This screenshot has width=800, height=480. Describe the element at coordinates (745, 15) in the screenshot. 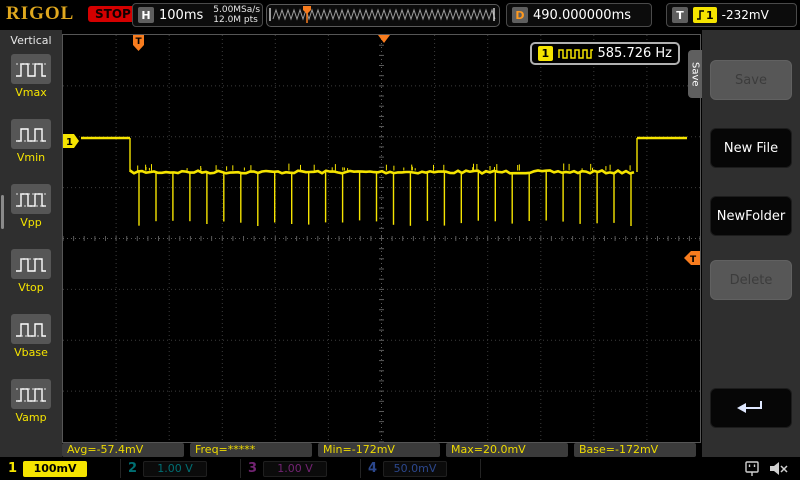

I see `trigger-level-value: -232mV` at that location.